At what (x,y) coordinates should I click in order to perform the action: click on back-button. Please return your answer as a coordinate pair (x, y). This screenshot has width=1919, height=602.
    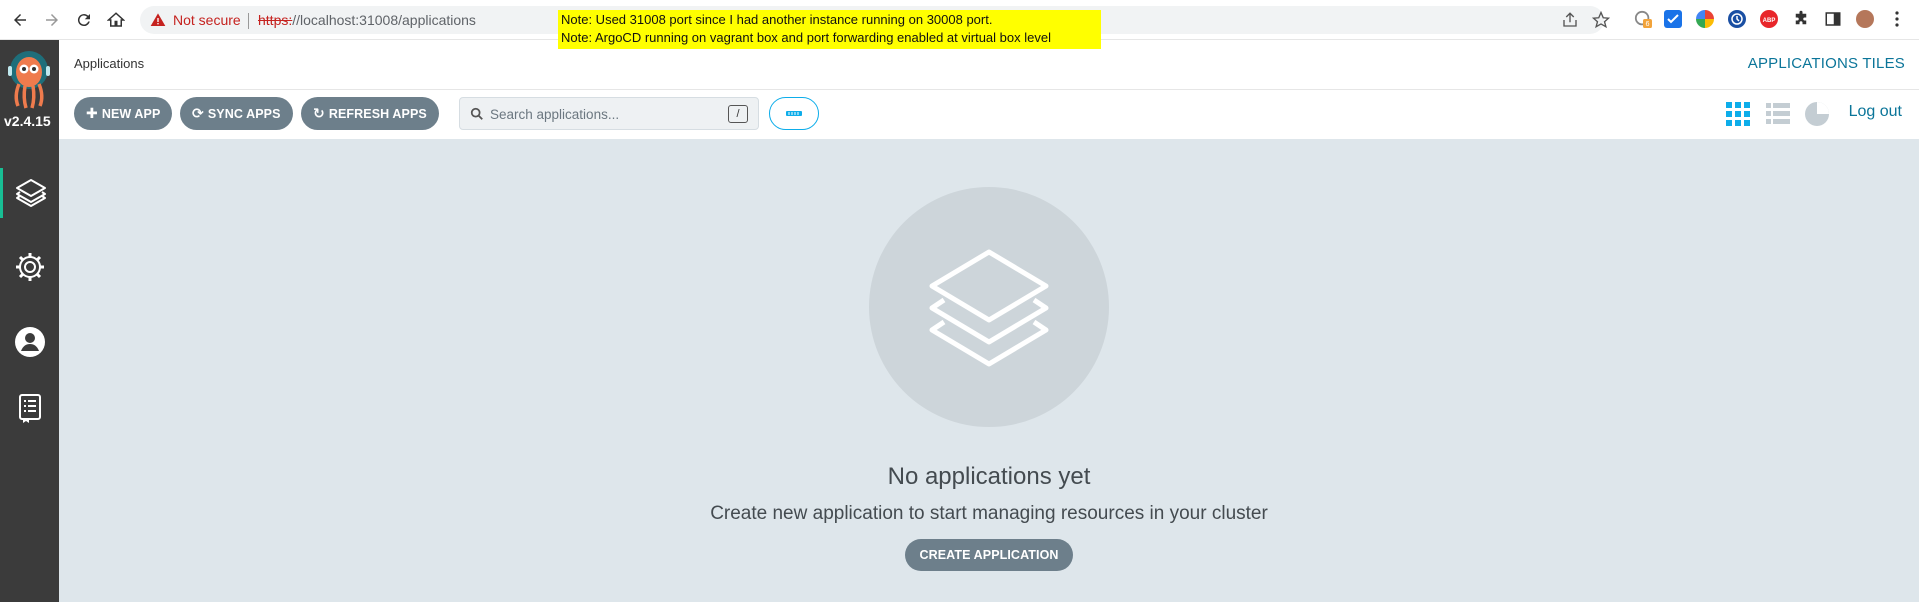
    Looking at the image, I should click on (20, 20).